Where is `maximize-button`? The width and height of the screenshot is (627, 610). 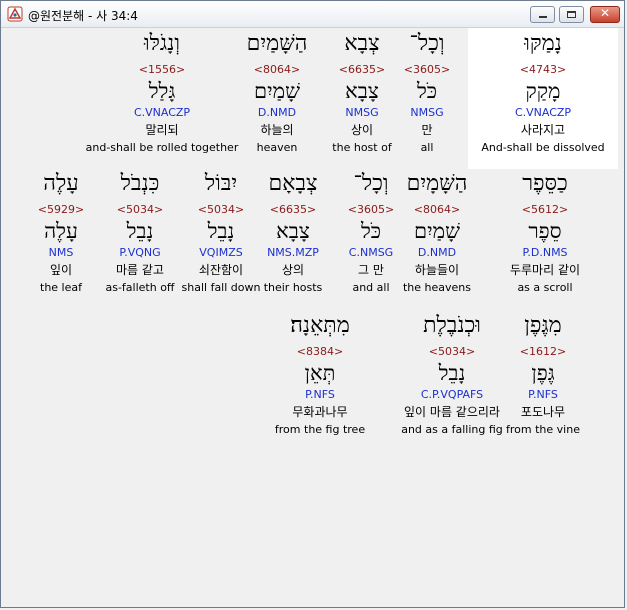
maximize-button is located at coordinates (571, 14).